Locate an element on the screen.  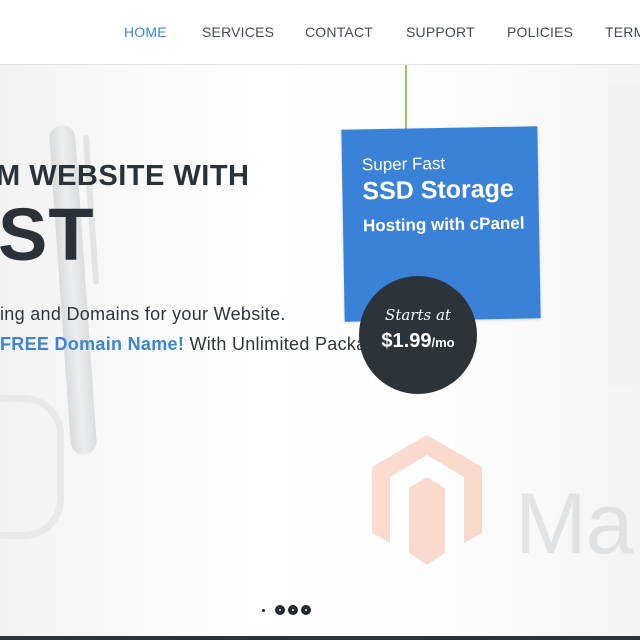
magento-wordmark: Ma is located at coordinates (574, 524).